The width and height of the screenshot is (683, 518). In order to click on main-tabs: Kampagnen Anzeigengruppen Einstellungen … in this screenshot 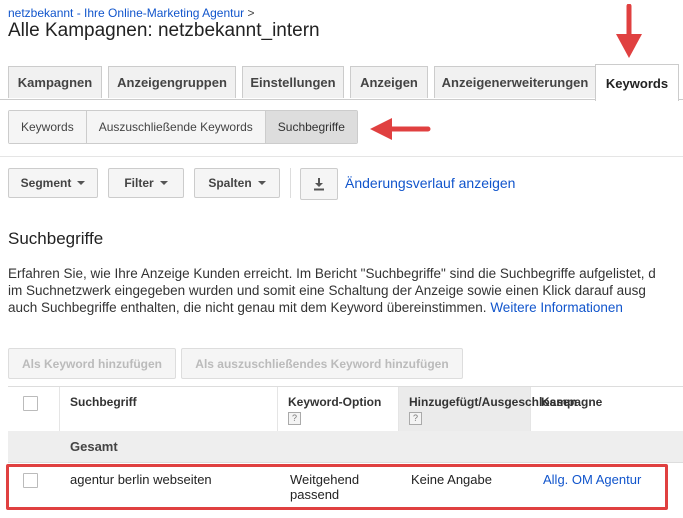, I will do `click(345, 82)`.